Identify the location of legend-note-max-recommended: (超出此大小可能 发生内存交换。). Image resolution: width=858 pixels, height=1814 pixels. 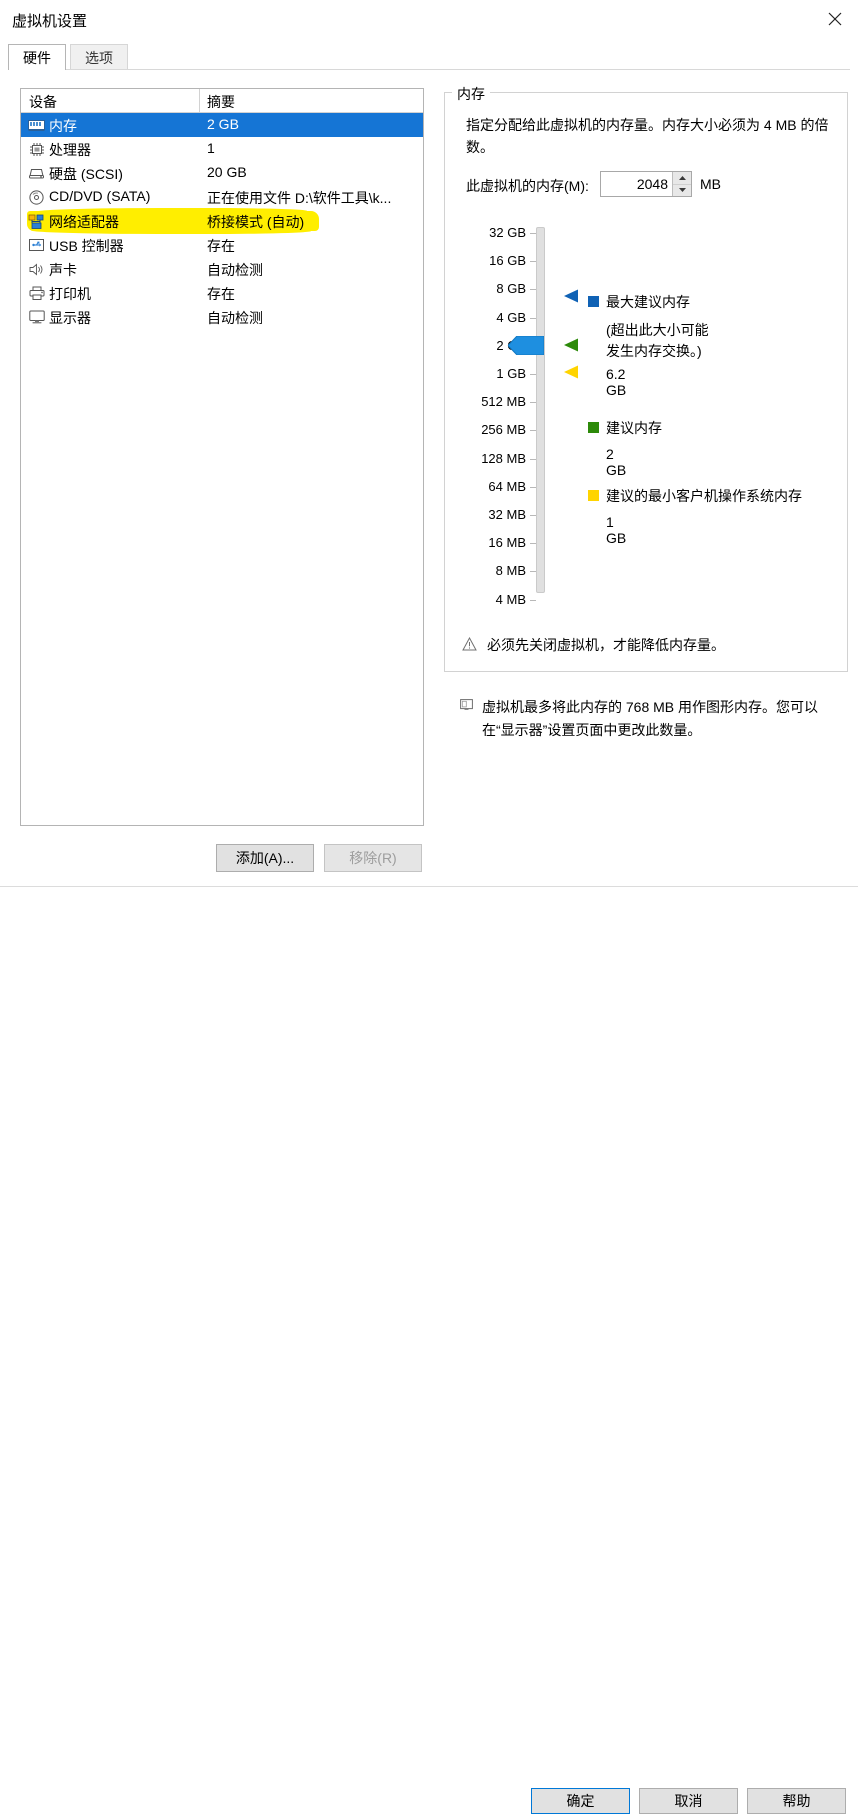
(657, 340).